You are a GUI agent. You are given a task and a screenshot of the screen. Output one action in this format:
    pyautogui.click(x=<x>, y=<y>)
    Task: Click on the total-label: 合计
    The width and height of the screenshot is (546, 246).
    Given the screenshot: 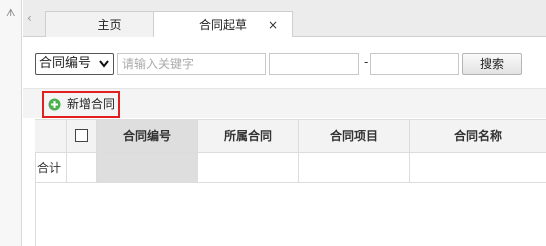 What is the action you would take?
    pyautogui.click(x=49, y=168)
    